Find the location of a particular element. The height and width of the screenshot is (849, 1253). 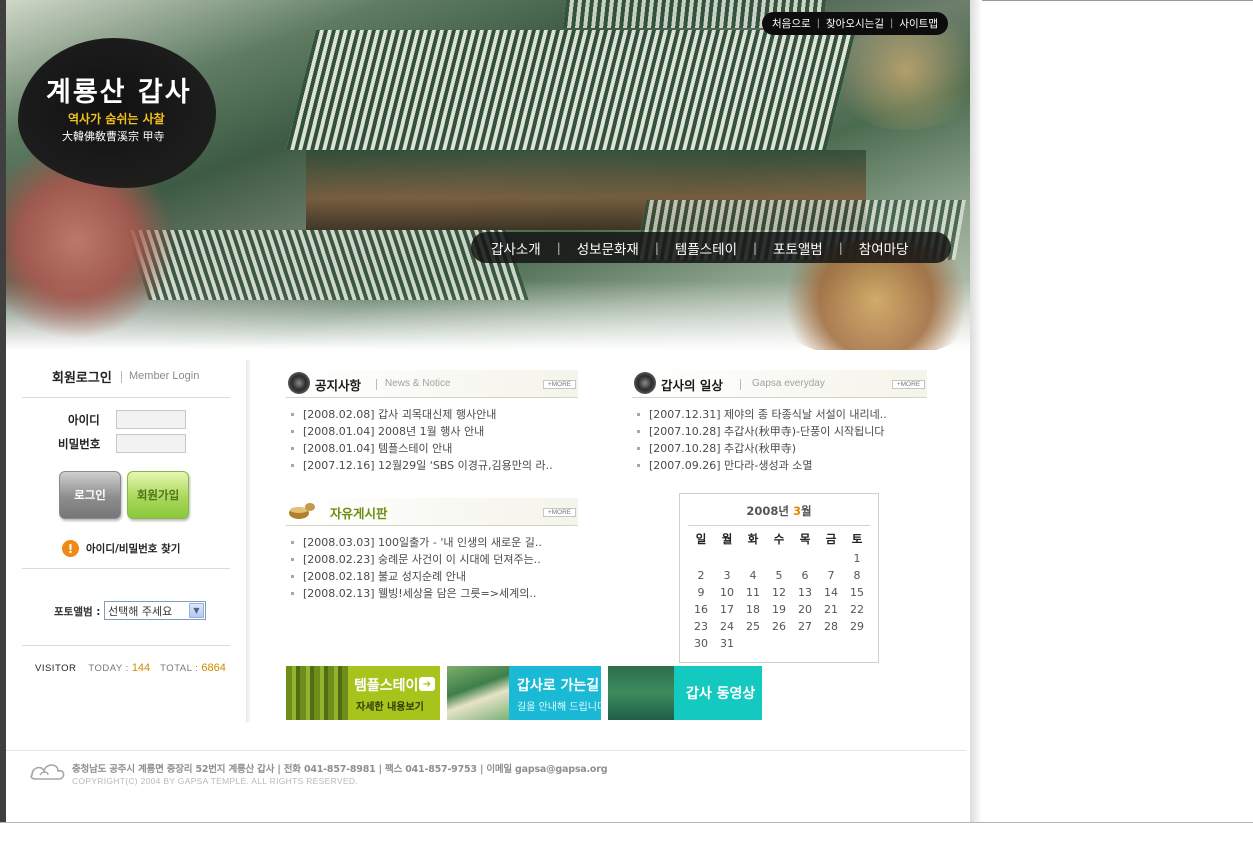

calendar-day: 2 is located at coordinates (701, 575).